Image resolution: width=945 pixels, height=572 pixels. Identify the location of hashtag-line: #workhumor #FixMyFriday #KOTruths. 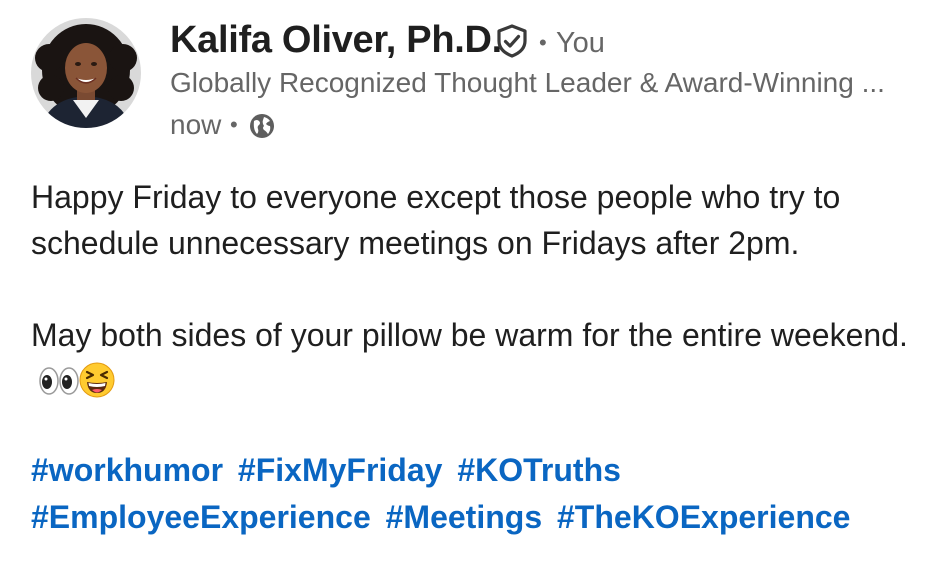
(481, 470).